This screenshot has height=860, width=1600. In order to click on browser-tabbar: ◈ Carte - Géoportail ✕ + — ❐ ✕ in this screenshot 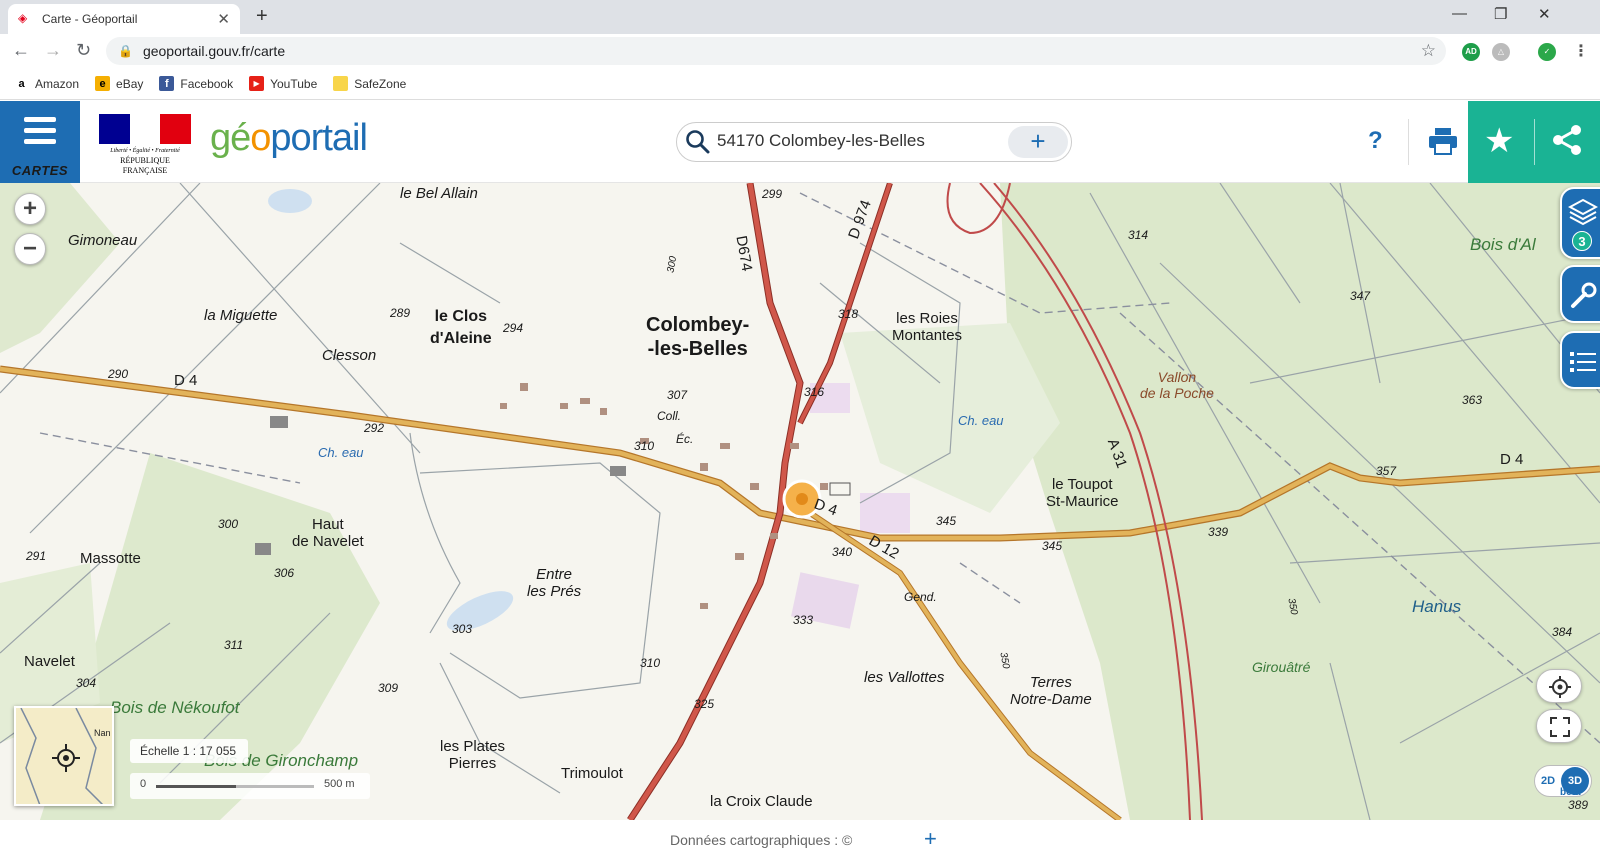, I will do `click(800, 17)`.